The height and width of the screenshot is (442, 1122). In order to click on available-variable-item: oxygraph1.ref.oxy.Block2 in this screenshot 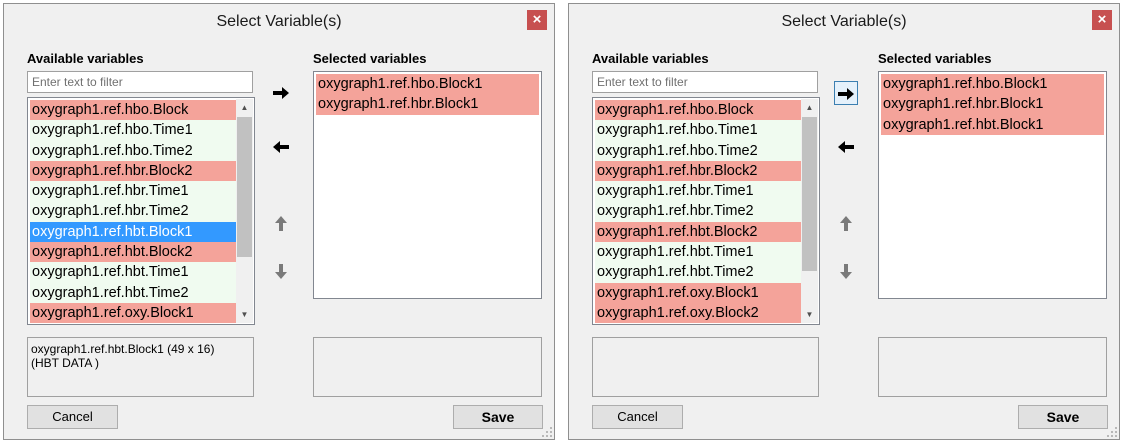, I will do `click(698, 313)`.